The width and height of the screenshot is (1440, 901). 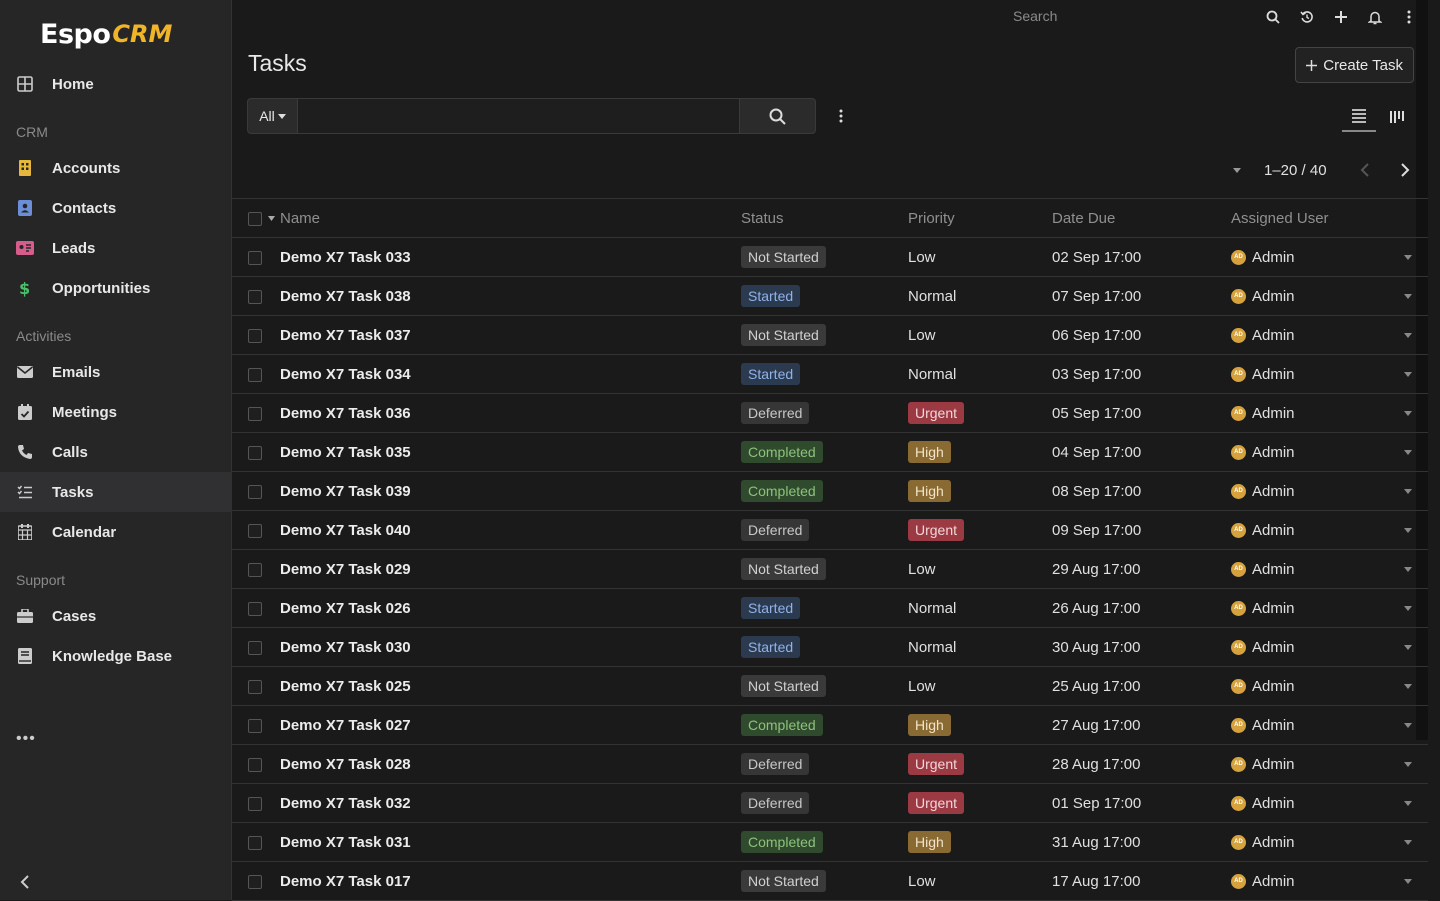 I want to click on collapse-sidebar-icon, so click(x=26, y=882).